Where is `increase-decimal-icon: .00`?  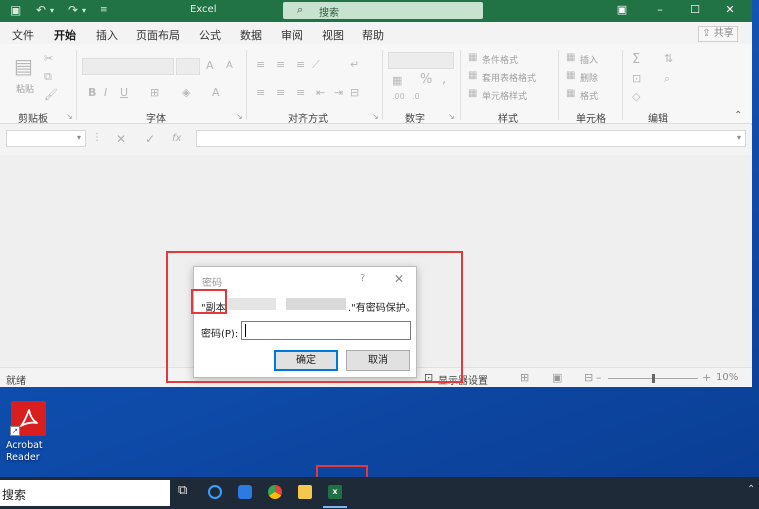 increase-decimal-icon: .00 is located at coordinates (398, 96).